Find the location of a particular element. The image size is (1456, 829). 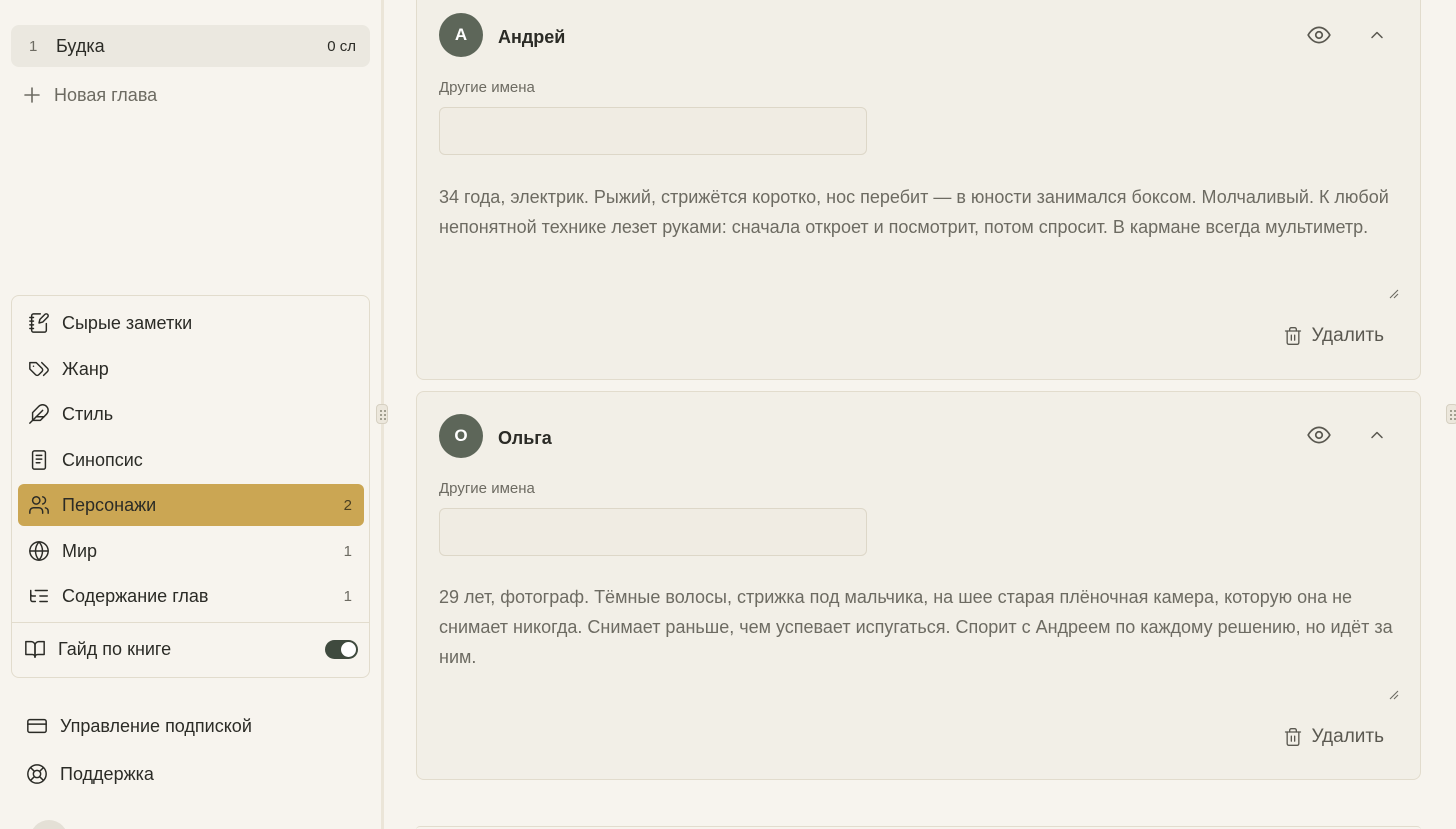

user-avatar is located at coordinates (49, 824).